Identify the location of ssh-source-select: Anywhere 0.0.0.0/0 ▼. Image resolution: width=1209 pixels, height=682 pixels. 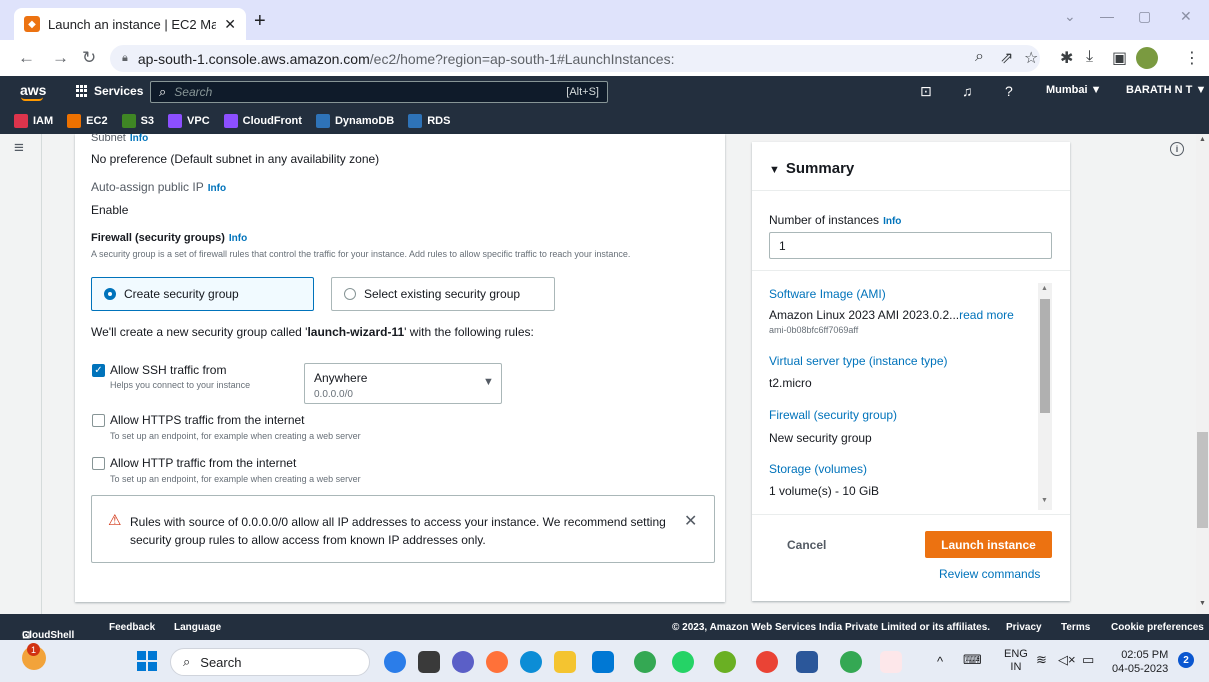
(403, 383).